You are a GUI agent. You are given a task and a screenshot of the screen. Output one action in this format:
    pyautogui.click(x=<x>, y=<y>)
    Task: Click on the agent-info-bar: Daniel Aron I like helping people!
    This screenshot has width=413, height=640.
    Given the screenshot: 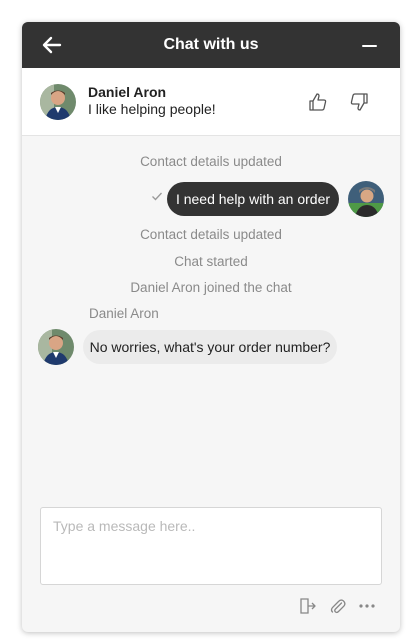 What is the action you would take?
    pyautogui.click(x=211, y=102)
    